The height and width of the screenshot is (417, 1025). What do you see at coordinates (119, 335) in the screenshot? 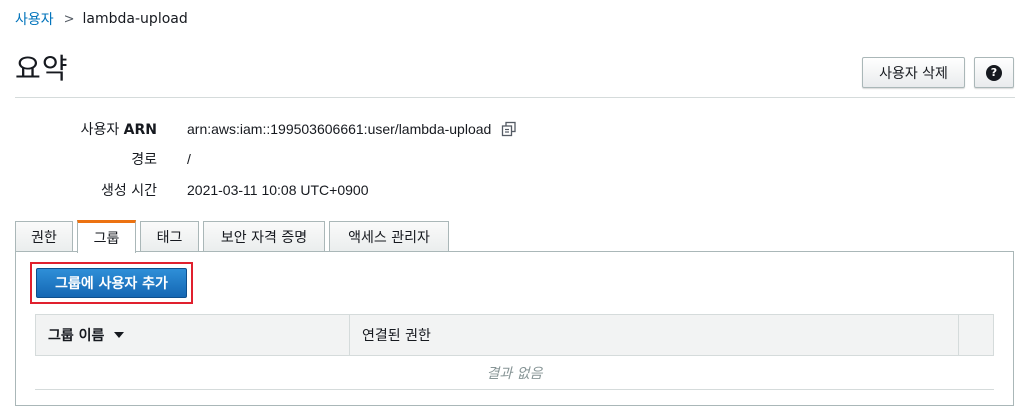
I see `sort-down-icon` at bounding box center [119, 335].